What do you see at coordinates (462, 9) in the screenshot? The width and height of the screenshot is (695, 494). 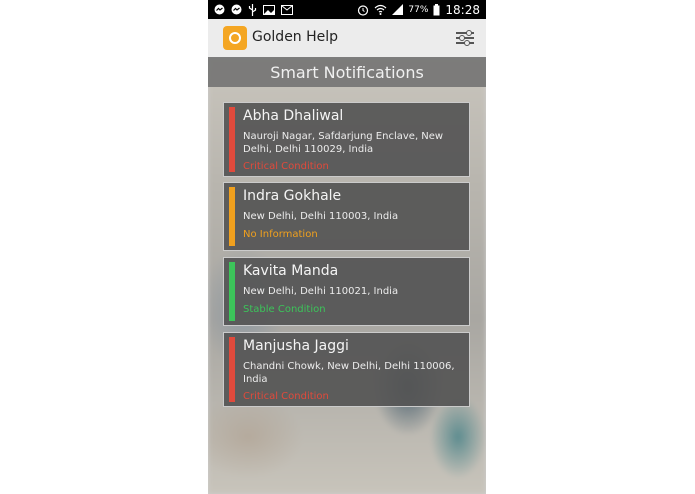 I see `clock: 18:28` at bounding box center [462, 9].